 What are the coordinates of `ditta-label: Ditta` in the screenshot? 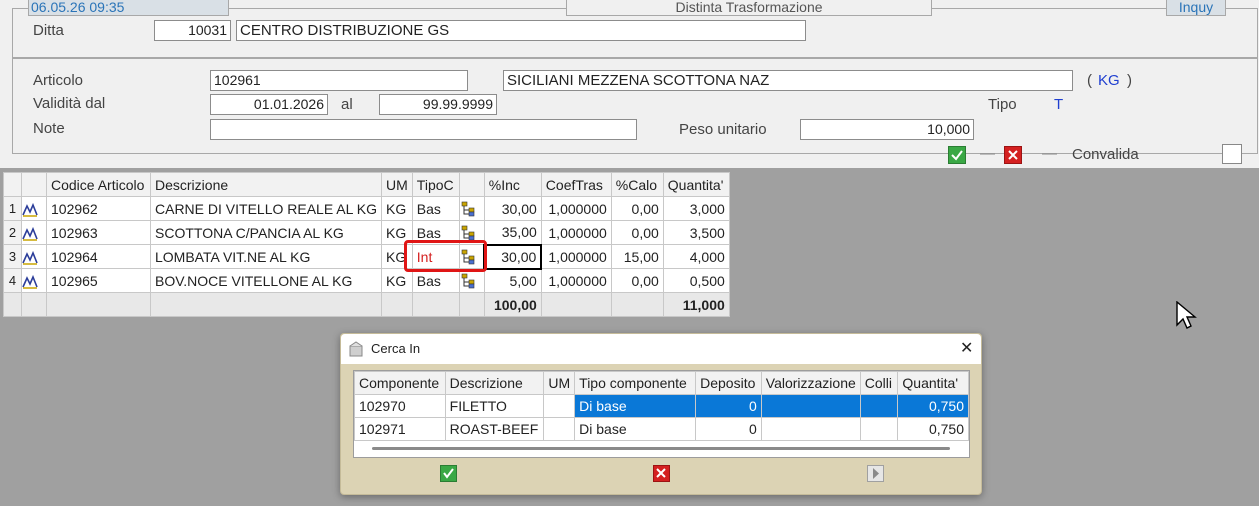 It's located at (48, 30).